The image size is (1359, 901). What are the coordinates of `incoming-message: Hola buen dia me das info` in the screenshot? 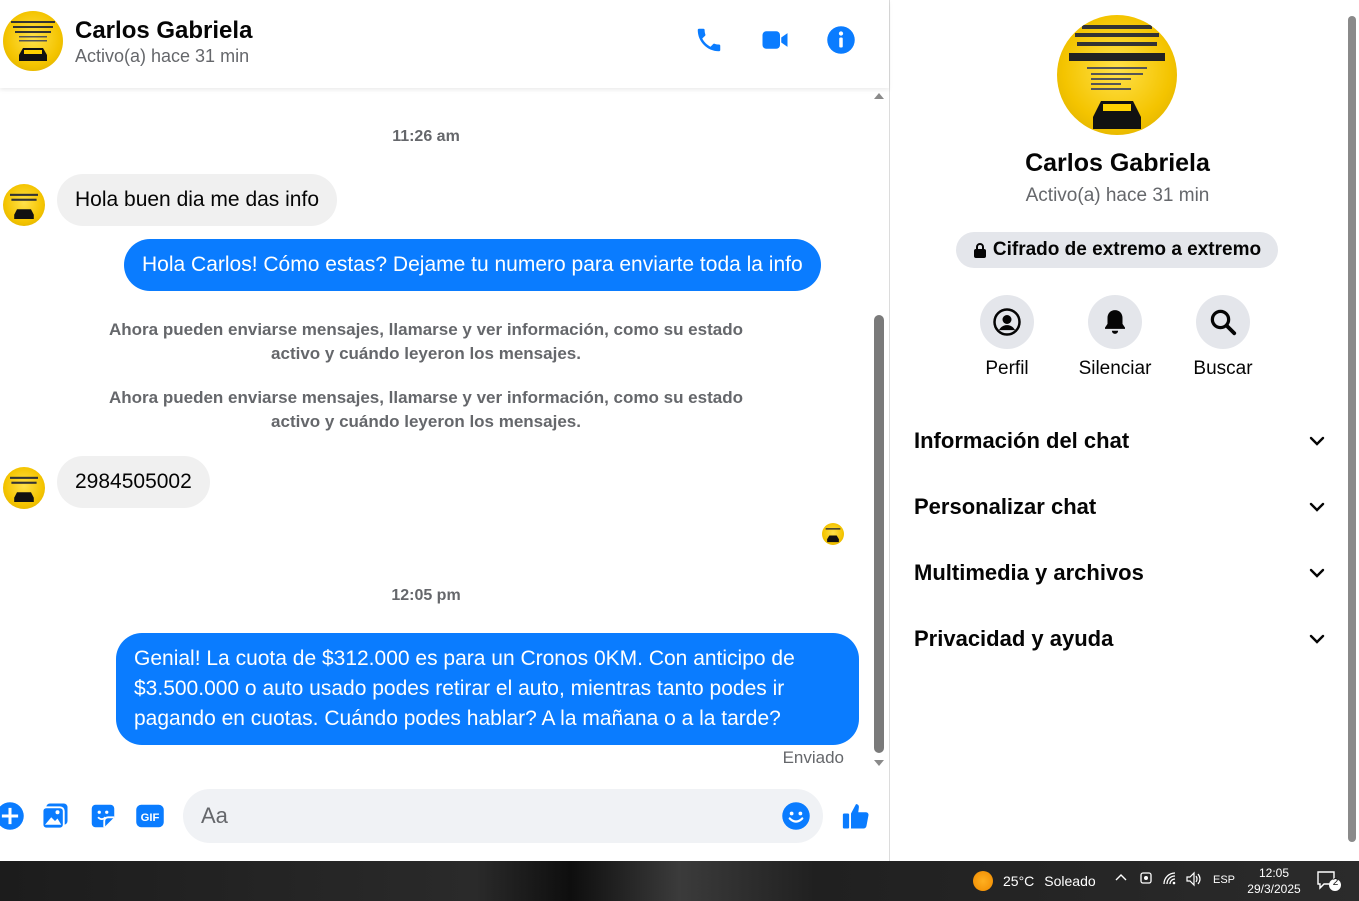 It's located at (197, 200).